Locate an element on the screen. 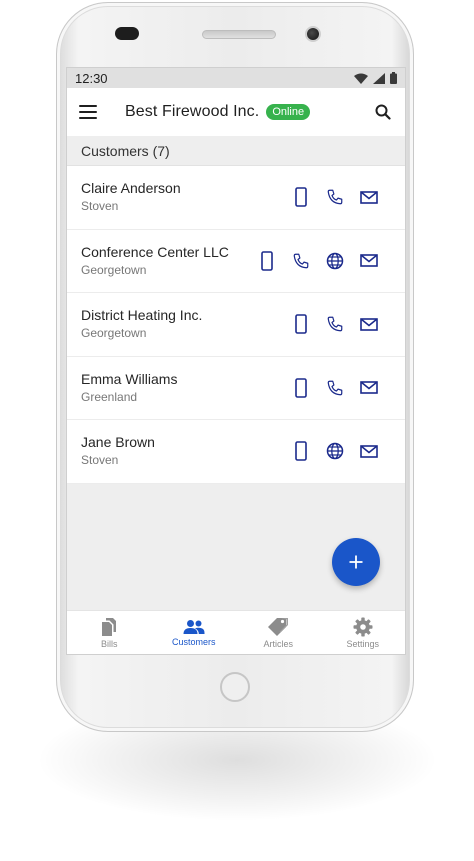 This screenshot has width=474, height=861. earpiece-speaker is located at coordinates (239, 34).